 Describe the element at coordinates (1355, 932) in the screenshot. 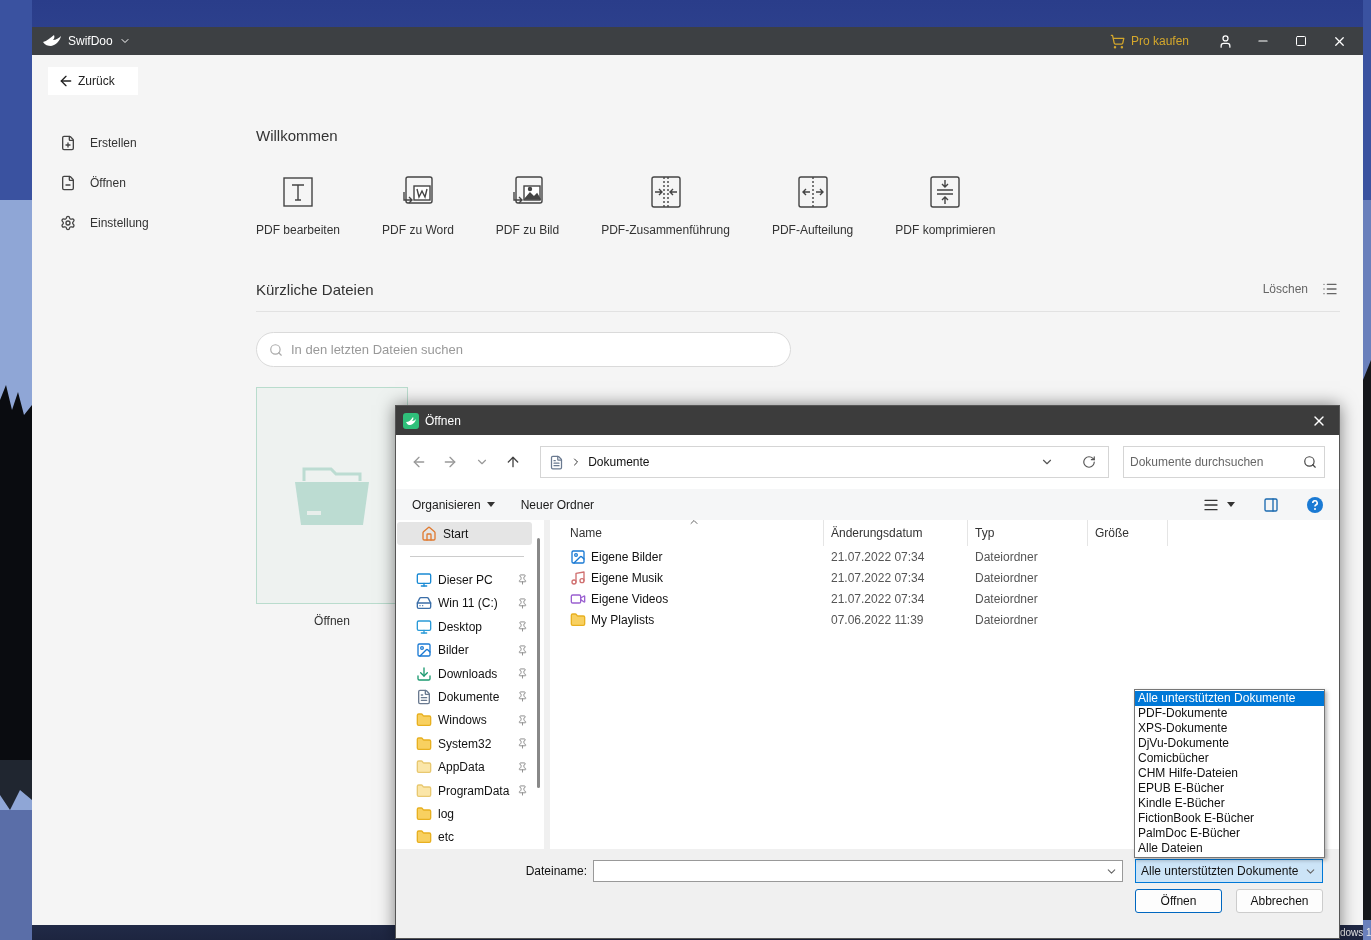

I see `desktop-text: dows 1` at that location.